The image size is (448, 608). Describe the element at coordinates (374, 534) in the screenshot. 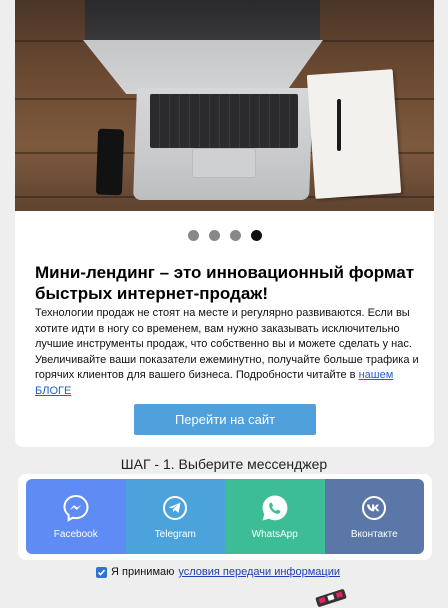

I see `vk-label: Вконтакте` at that location.